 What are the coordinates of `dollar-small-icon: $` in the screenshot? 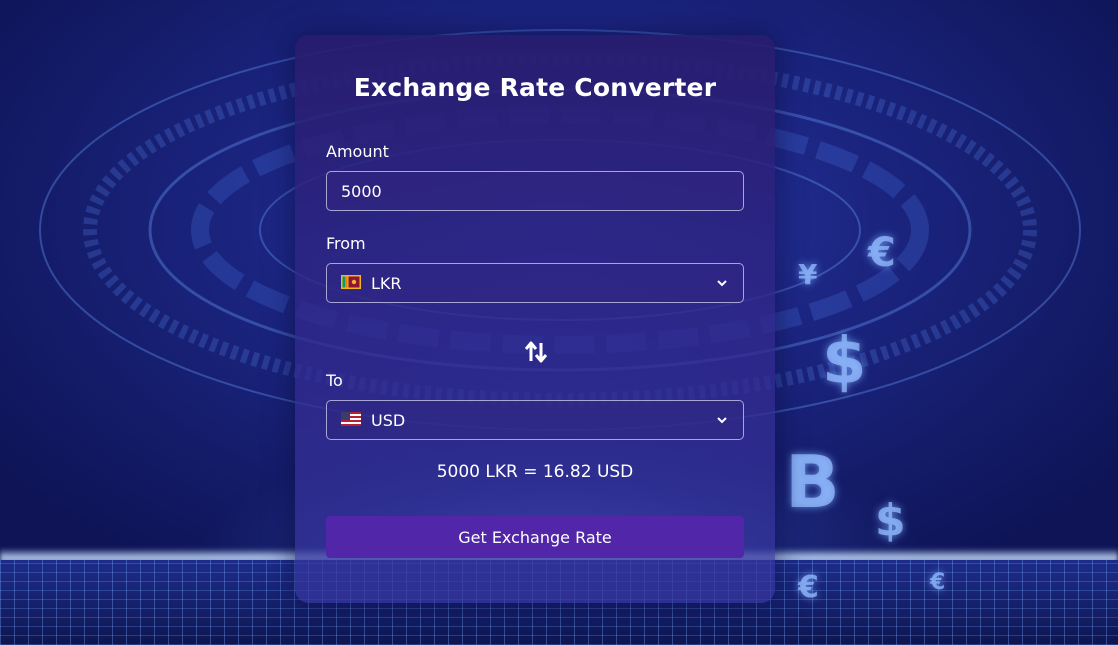 It's located at (890, 520).